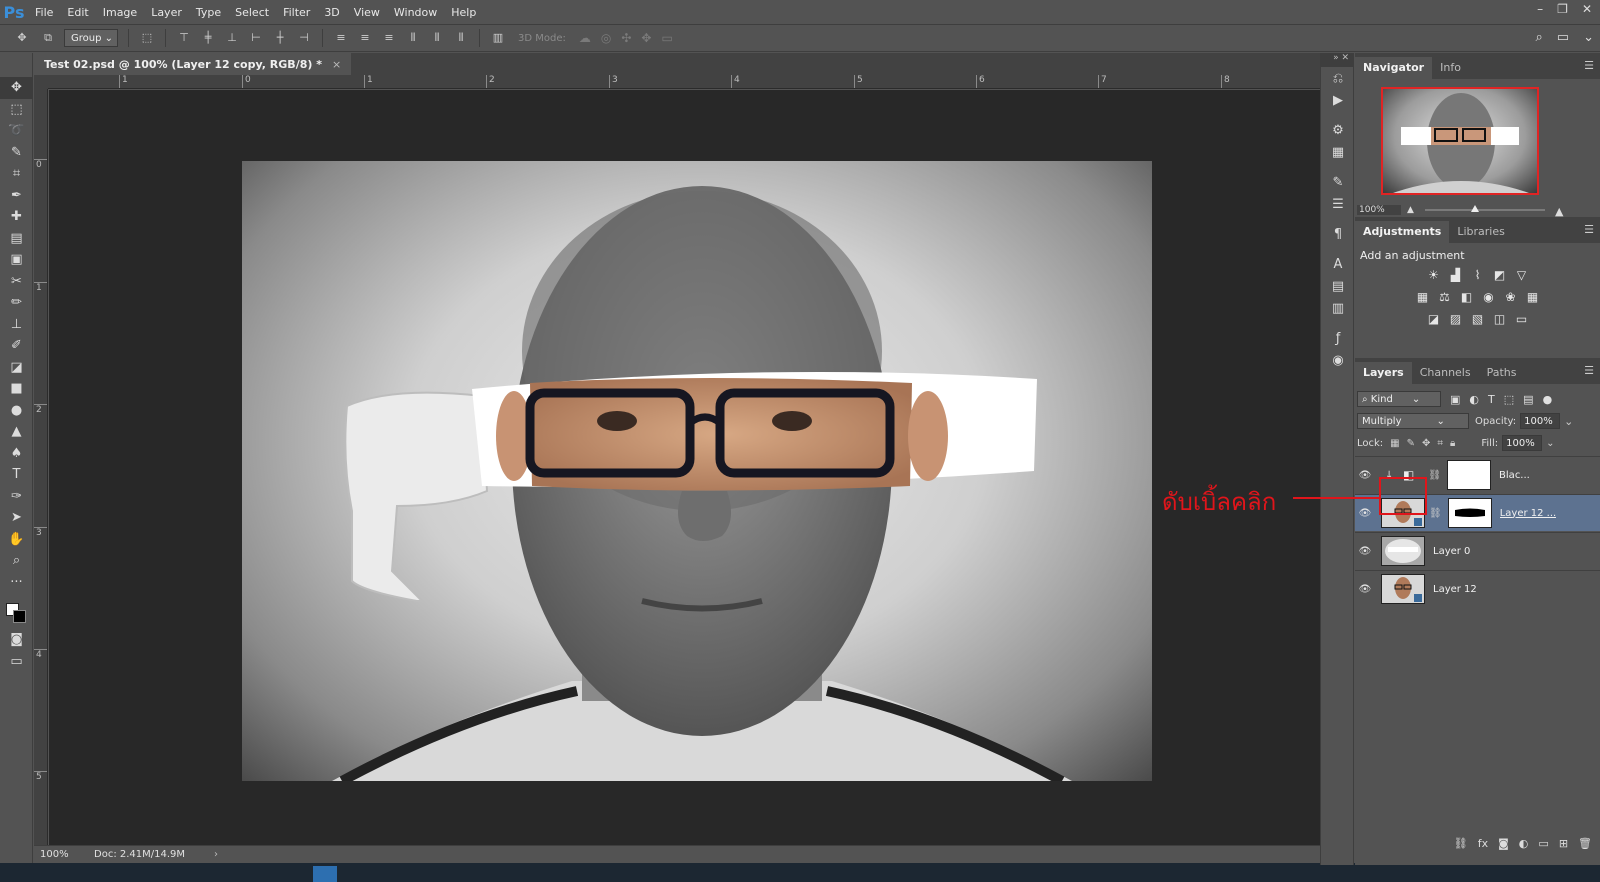  What do you see at coordinates (1511, 297) in the screenshot?
I see `channel-mixer-icon: ❀` at bounding box center [1511, 297].